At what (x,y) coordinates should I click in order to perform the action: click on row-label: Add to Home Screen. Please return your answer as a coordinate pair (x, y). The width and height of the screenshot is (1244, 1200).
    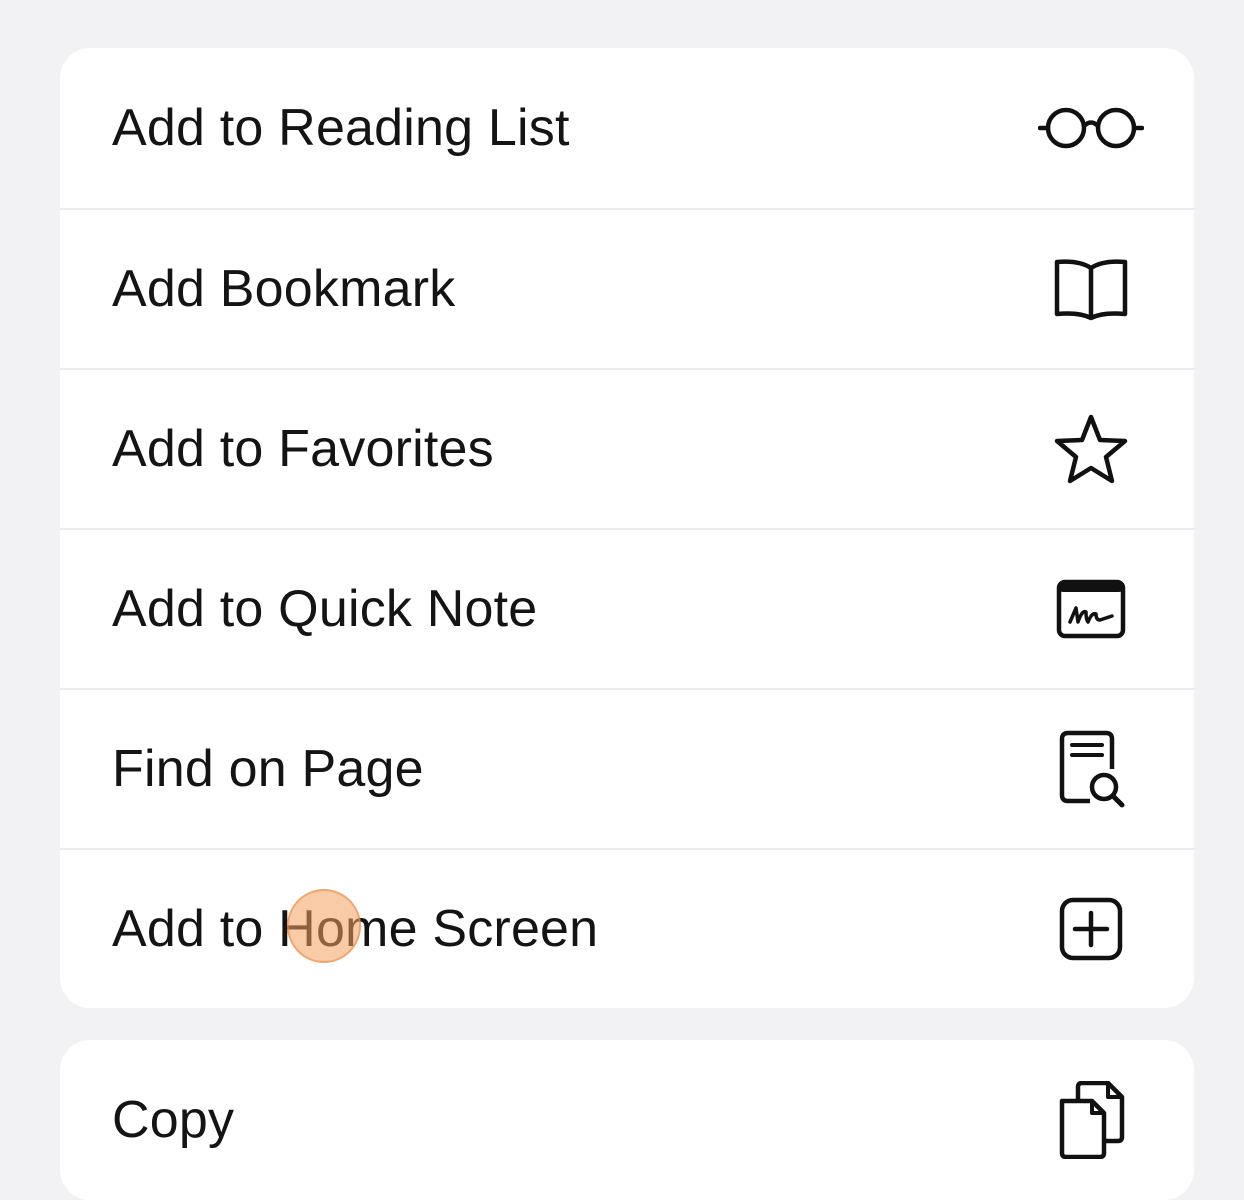
    Looking at the image, I should click on (355, 929).